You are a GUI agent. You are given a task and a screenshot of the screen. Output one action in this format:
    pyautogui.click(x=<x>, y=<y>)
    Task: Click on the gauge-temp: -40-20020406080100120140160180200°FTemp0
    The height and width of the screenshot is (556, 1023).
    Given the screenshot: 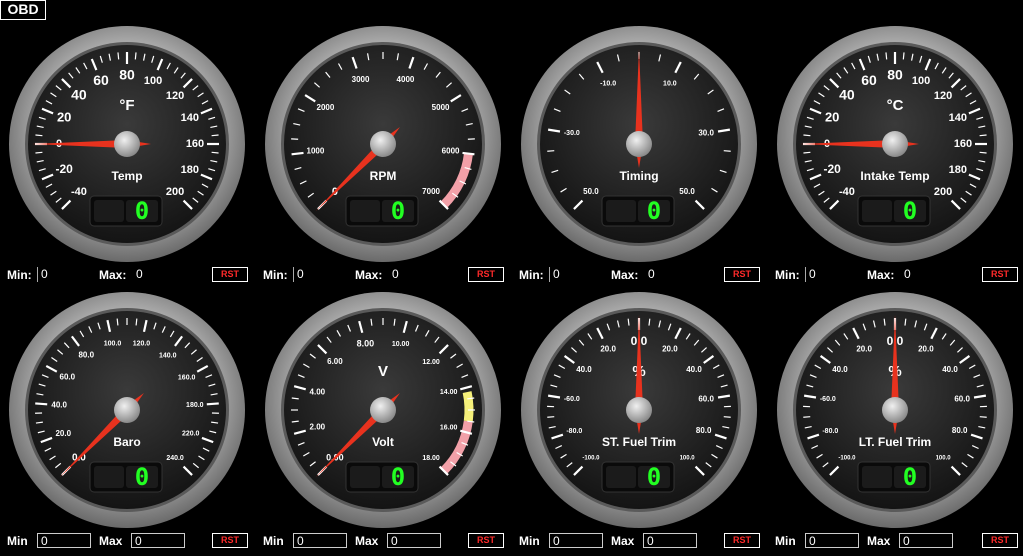 What is the action you would take?
    pyautogui.click(x=127, y=144)
    